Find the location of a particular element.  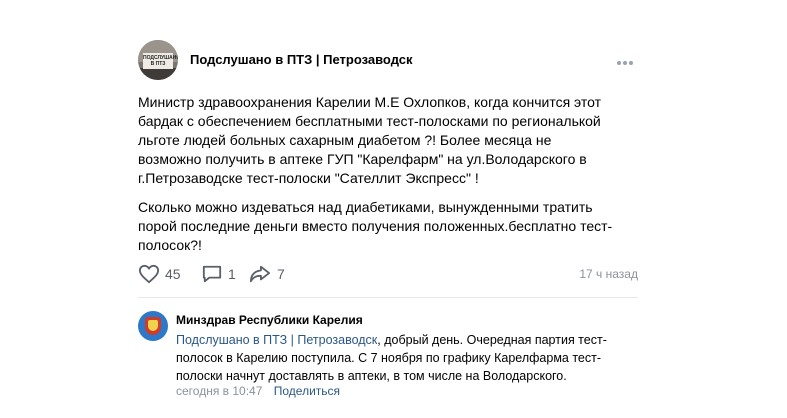

post-actions: 45 1 7 17 ч назад is located at coordinates (388, 275).